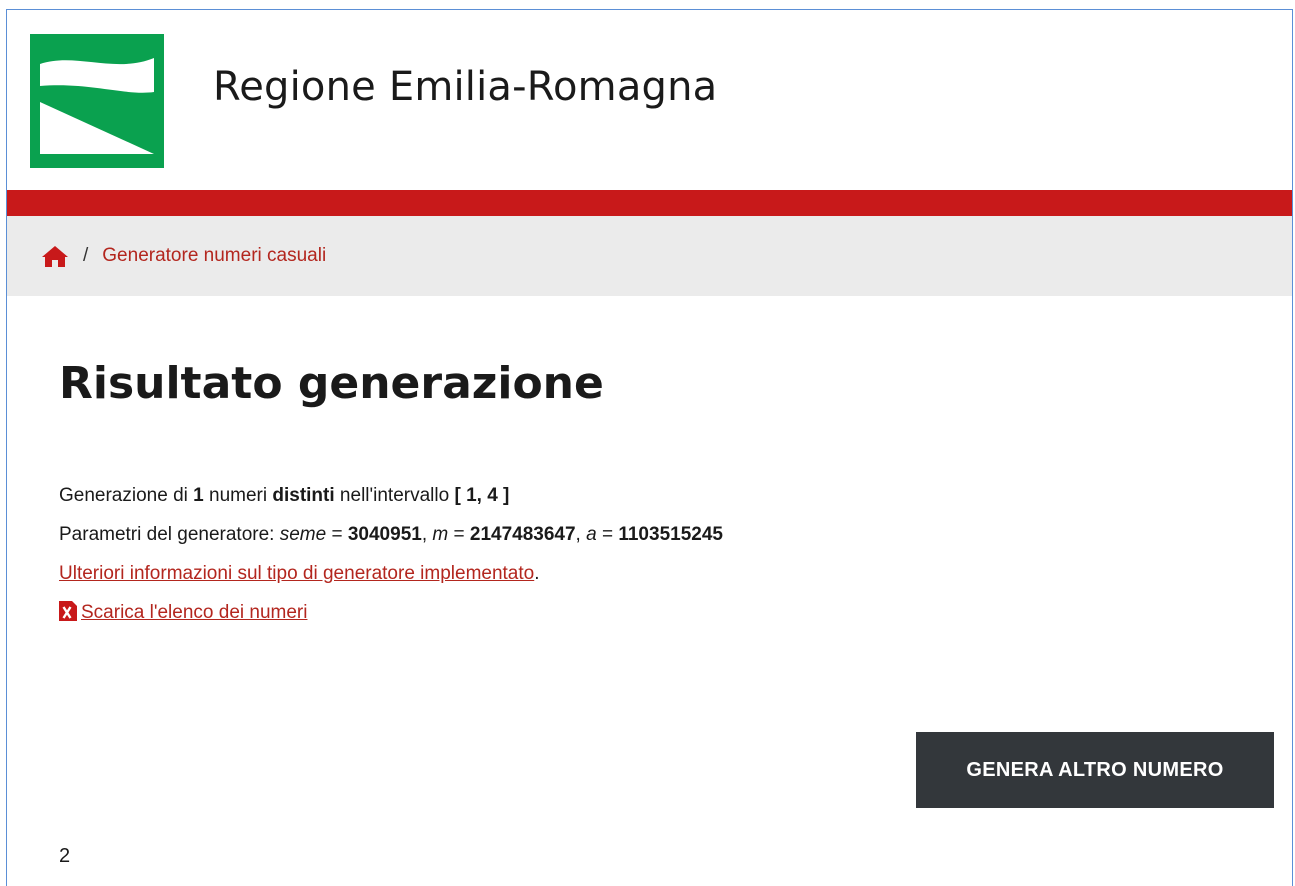 This screenshot has width=1295, height=886. What do you see at coordinates (591, 534) in the screenshot?
I see `a-label: a` at bounding box center [591, 534].